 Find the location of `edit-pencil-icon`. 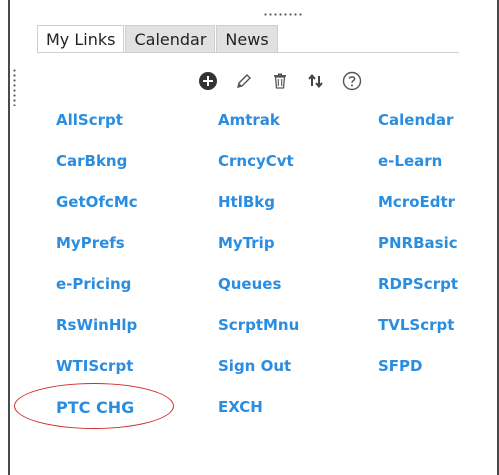

edit-pencil-icon is located at coordinates (244, 81).